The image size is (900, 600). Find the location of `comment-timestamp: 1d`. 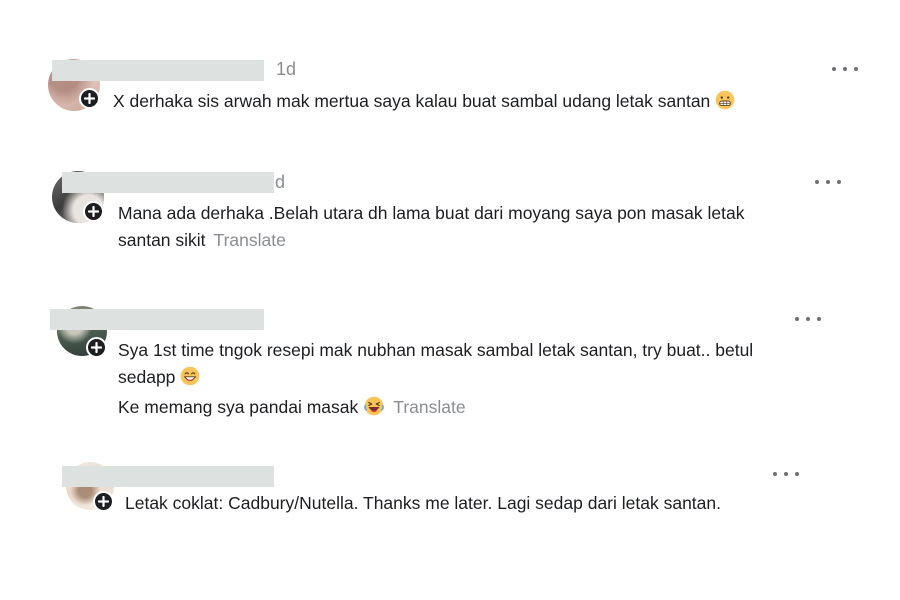

comment-timestamp: 1d is located at coordinates (286, 69).